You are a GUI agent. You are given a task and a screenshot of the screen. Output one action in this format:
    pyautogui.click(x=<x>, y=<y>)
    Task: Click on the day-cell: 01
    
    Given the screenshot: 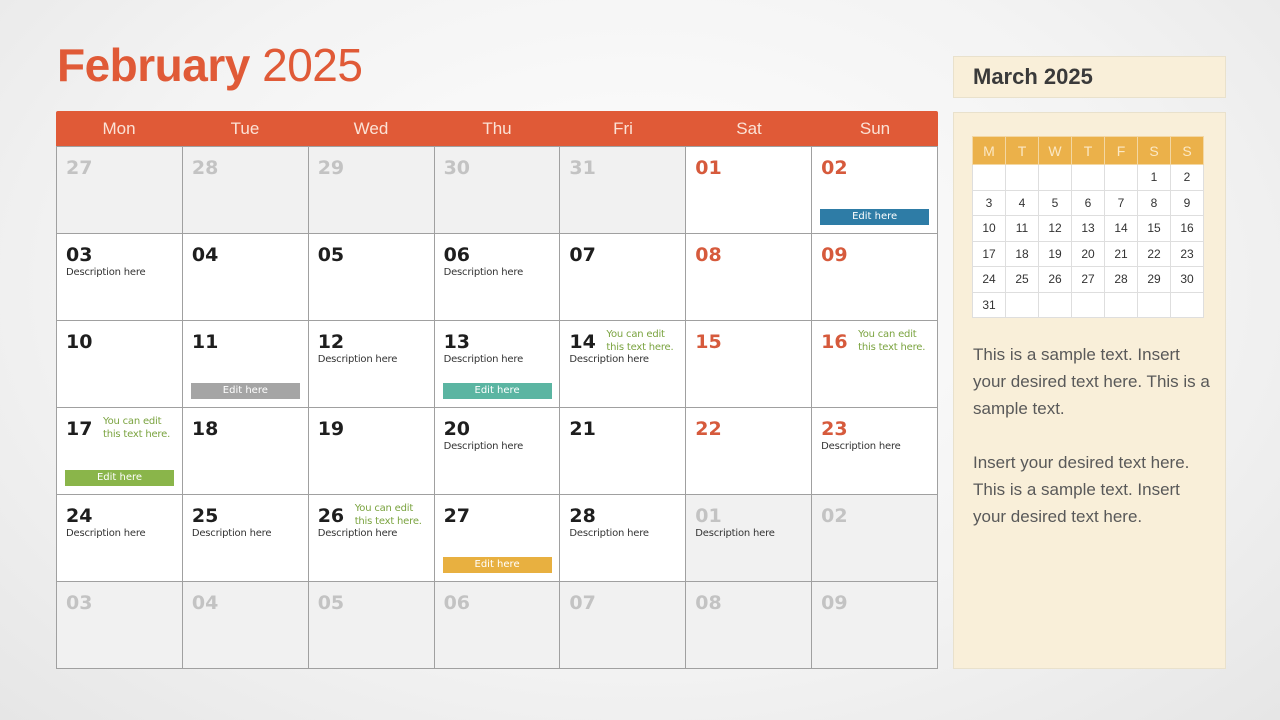 What is the action you would take?
    pyautogui.click(x=749, y=190)
    